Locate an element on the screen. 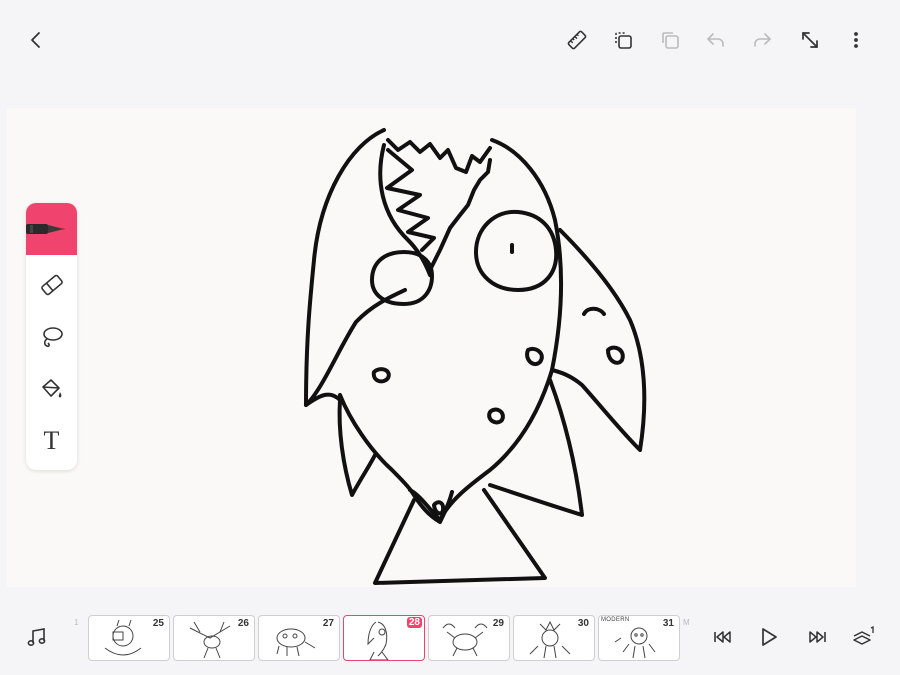  timeline-bar: 1 25 26 27 28 29 30 MODERN 31 M is located at coordinates (450, 637).